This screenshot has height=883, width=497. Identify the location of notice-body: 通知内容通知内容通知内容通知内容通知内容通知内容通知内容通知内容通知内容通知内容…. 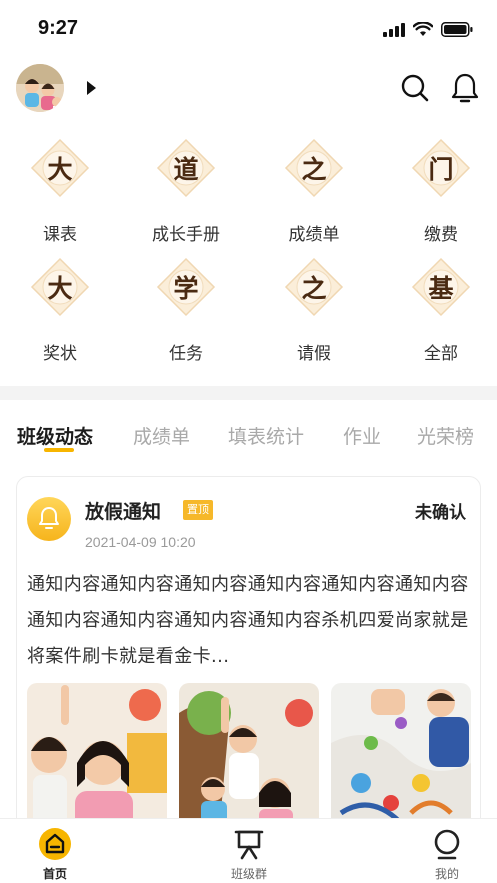
(248, 620).